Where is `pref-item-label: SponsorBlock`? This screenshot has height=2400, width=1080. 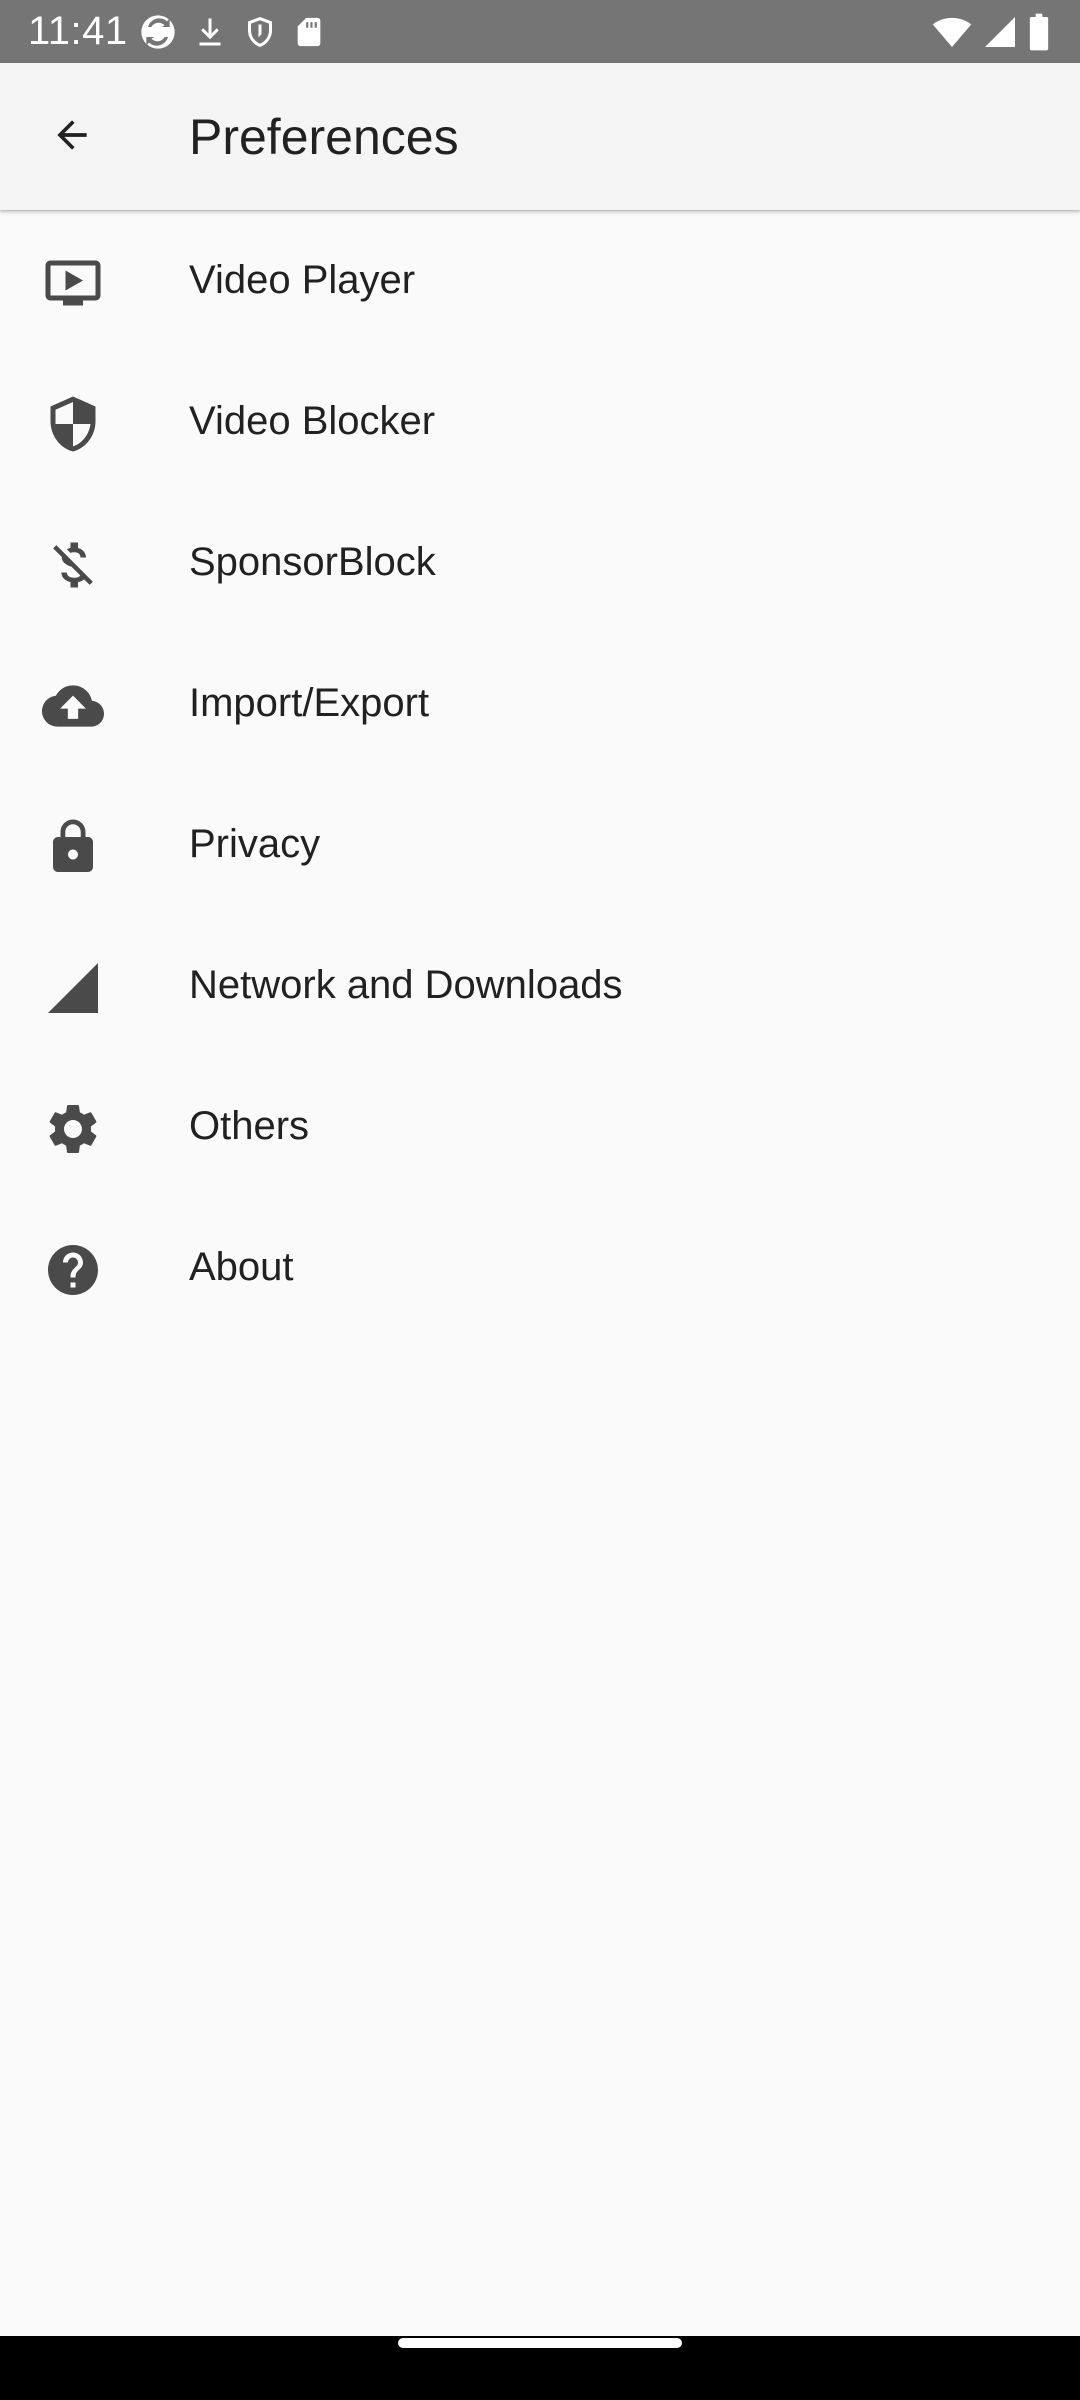
pref-item-label: SponsorBlock is located at coordinates (312, 562).